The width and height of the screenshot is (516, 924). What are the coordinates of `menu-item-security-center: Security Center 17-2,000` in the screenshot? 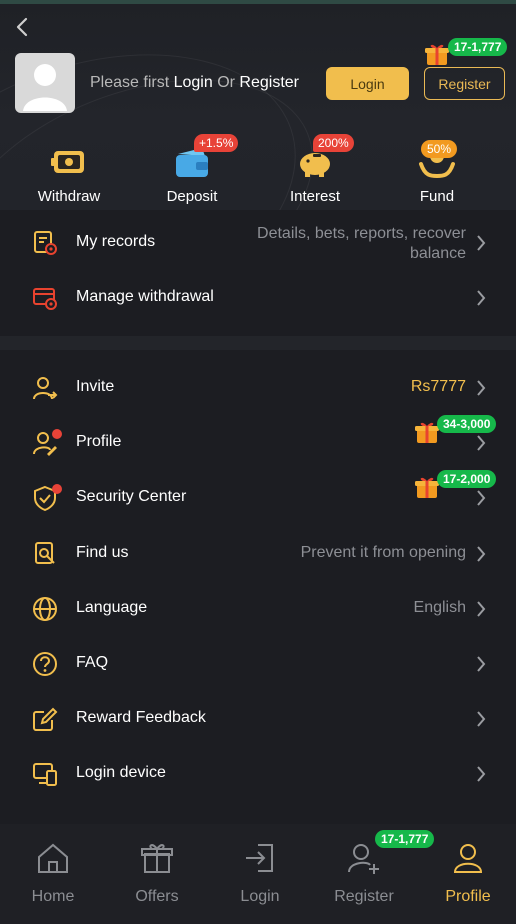 It's located at (258, 497).